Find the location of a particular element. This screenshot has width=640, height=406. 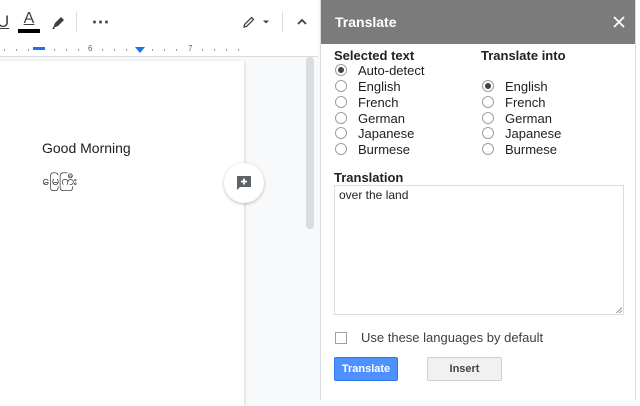

underline-icon: U is located at coordinates (5, 21).